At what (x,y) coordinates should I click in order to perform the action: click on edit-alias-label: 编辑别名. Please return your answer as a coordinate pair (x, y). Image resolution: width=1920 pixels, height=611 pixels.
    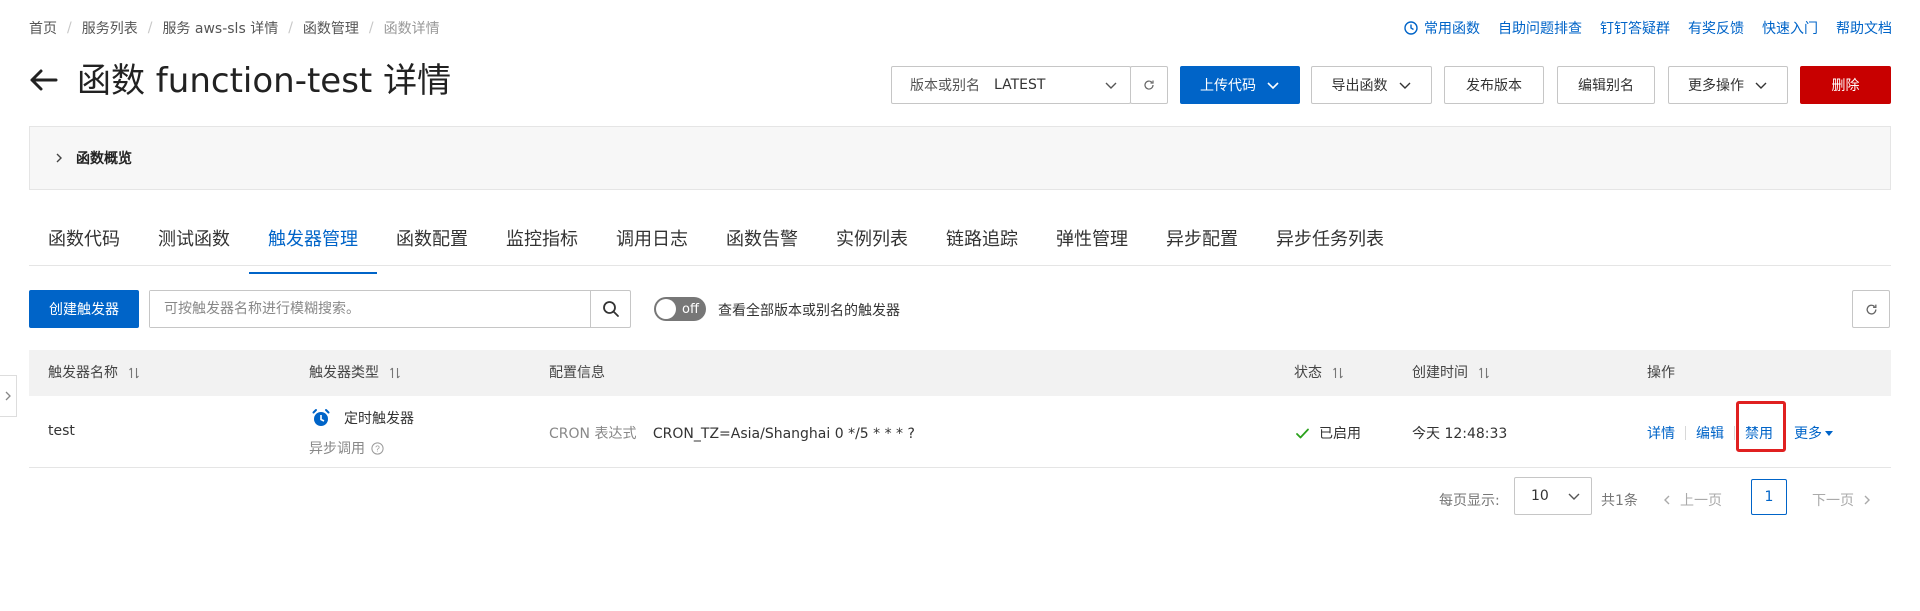
    Looking at the image, I should click on (1606, 86).